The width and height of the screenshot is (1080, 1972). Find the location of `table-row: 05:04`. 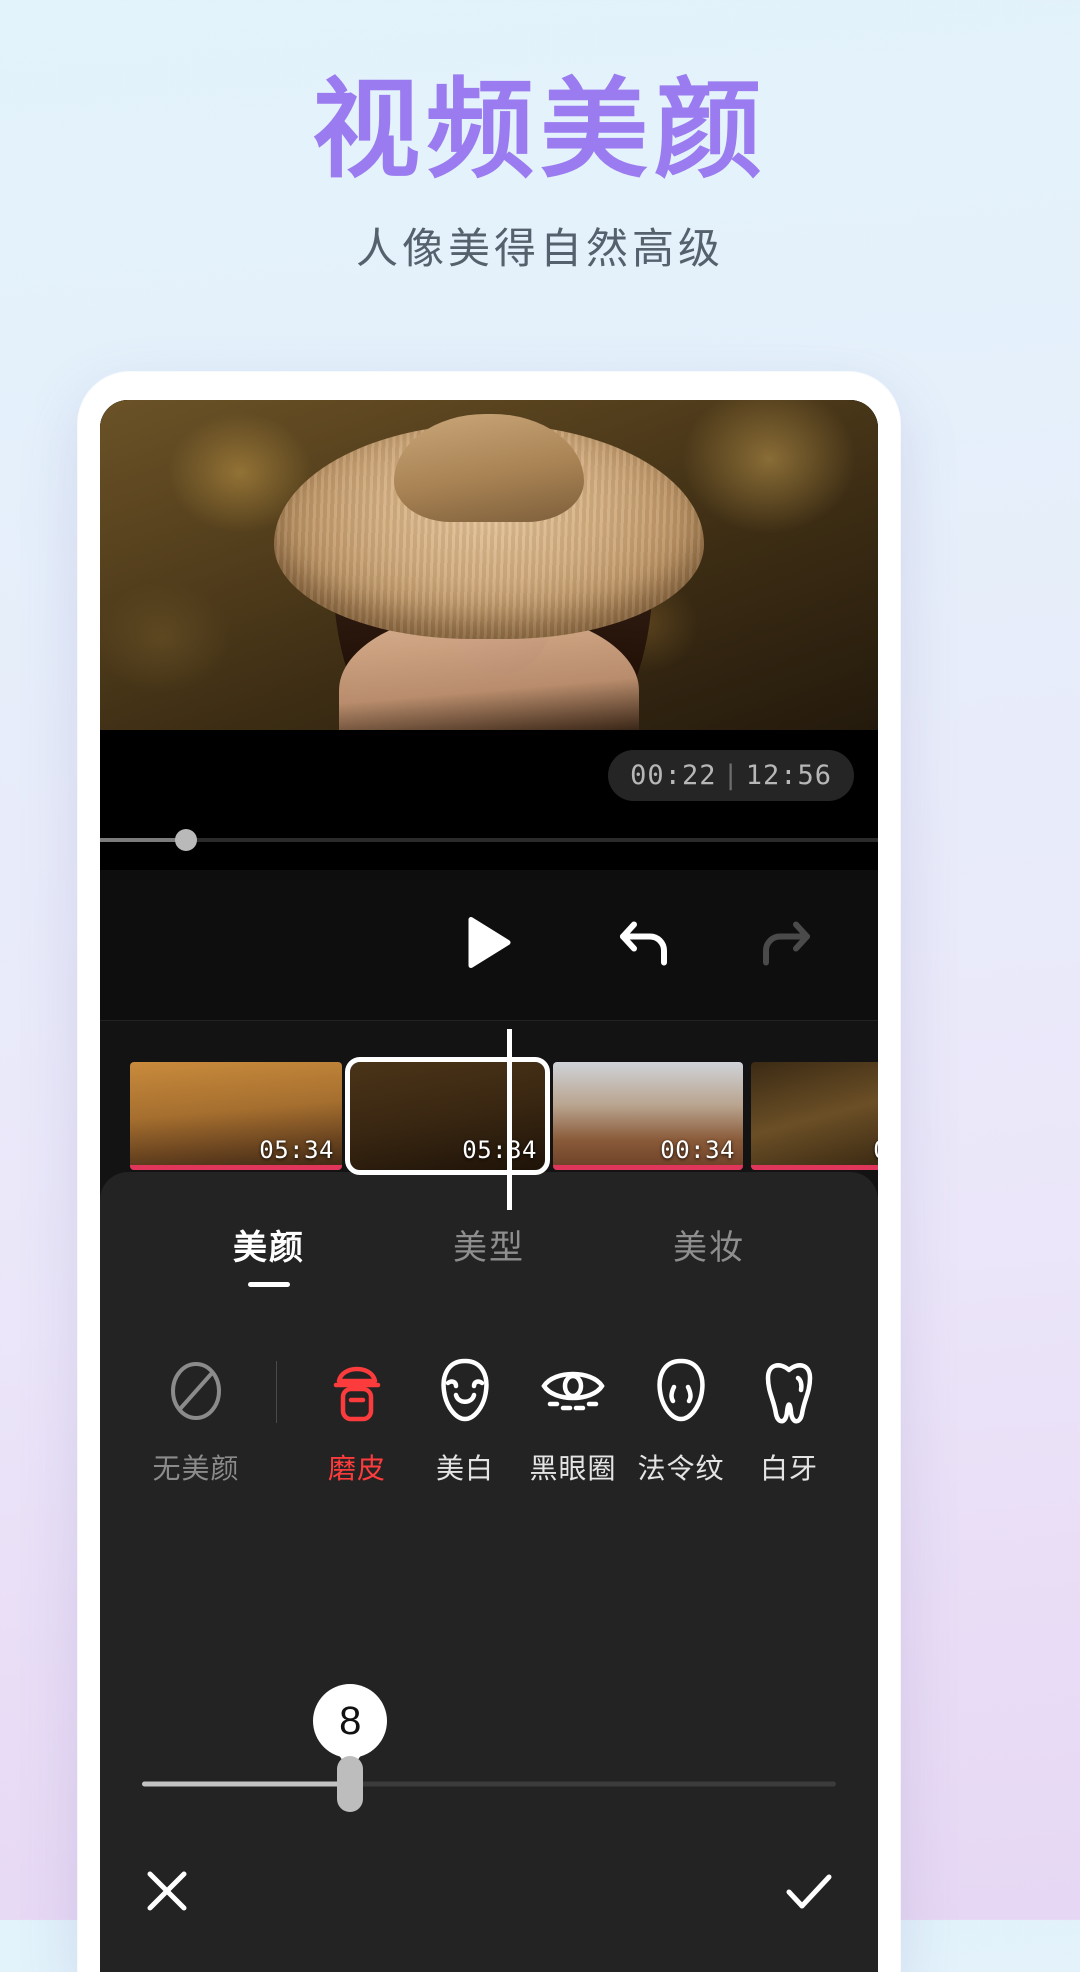

table-row: 05:04 is located at coordinates (814, 1115).